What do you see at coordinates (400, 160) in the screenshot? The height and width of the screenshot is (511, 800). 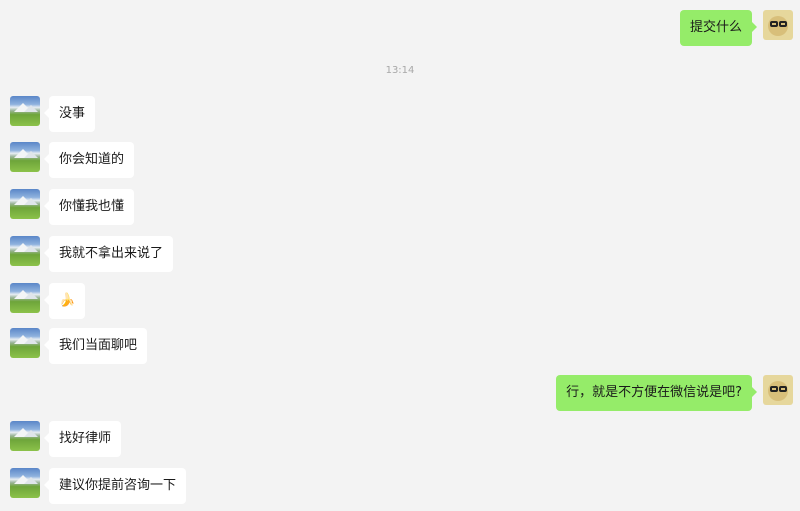 I see `message-row-incoming: 你会知道的` at bounding box center [400, 160].